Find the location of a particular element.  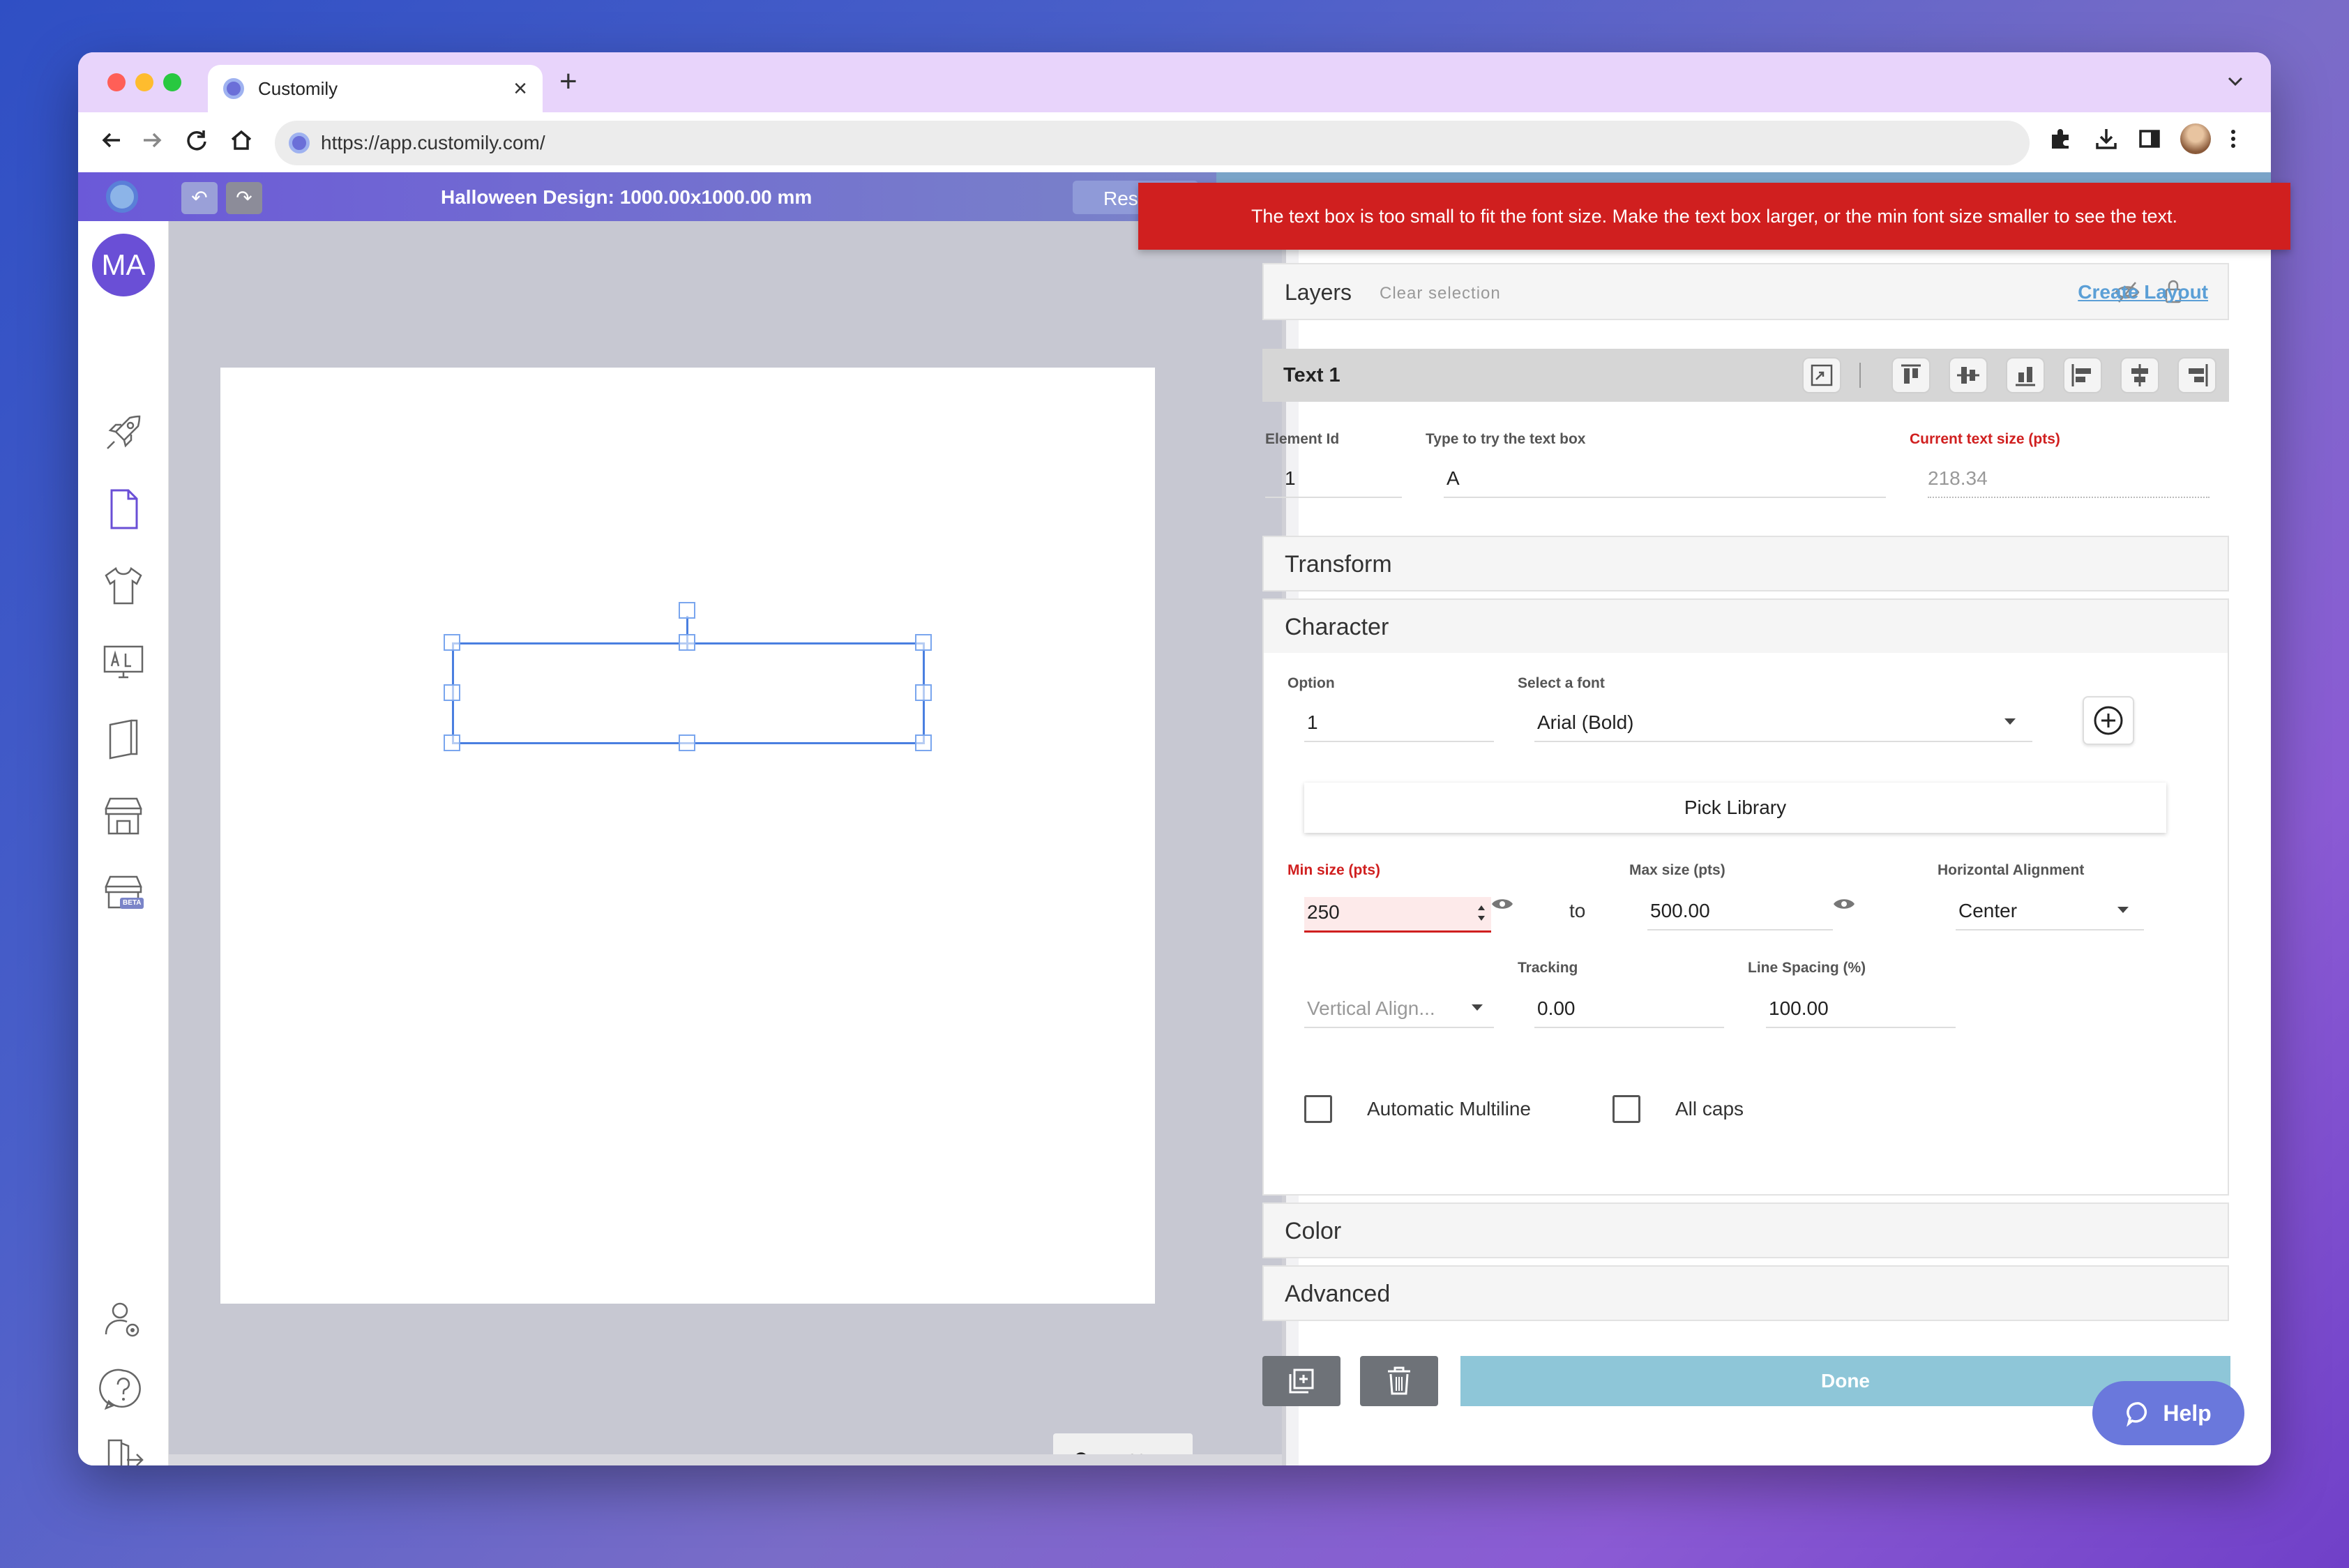

fit-to-artboard-icon is located at coordinates (1821, 375).